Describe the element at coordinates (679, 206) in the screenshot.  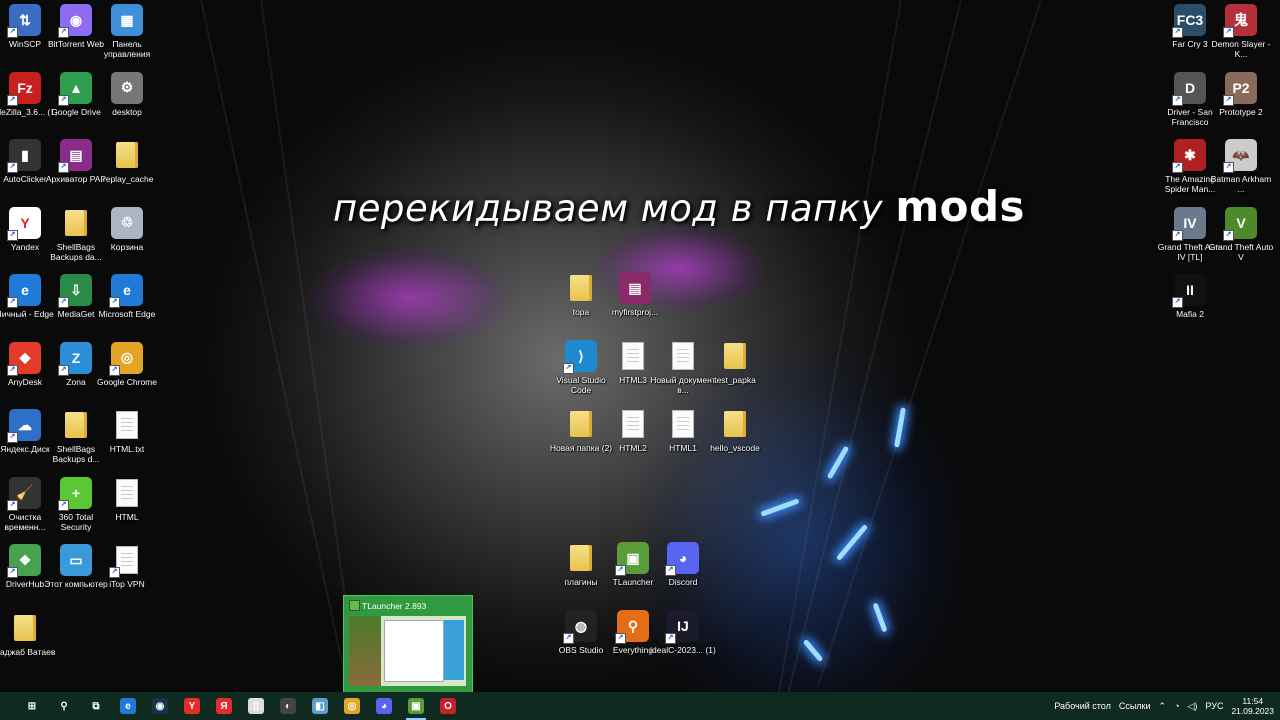
I see `video-caption: перекидываем мод в папку mods` at that location.